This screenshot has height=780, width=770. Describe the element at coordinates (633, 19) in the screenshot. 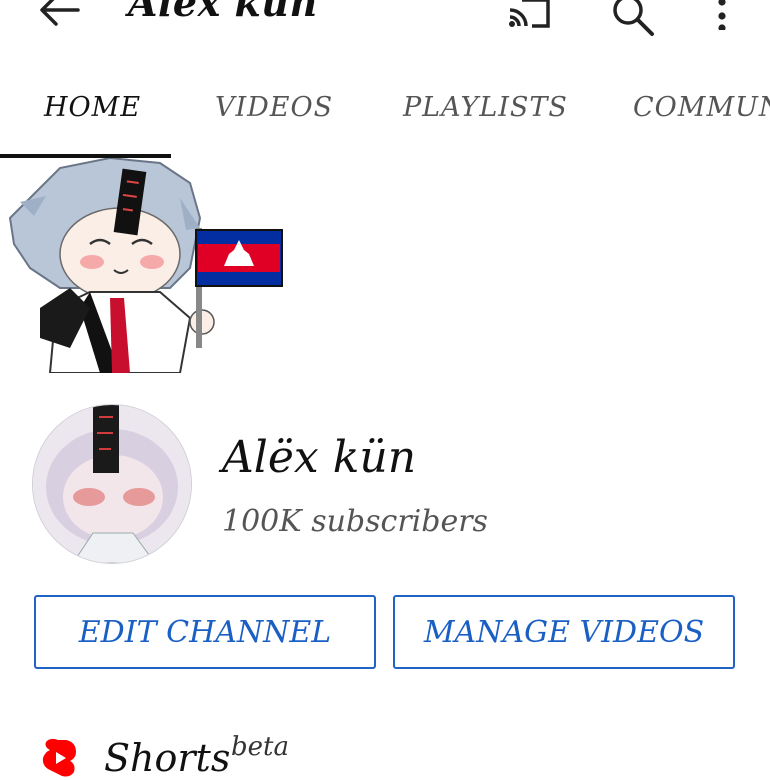

I see `search-icon` at that location.